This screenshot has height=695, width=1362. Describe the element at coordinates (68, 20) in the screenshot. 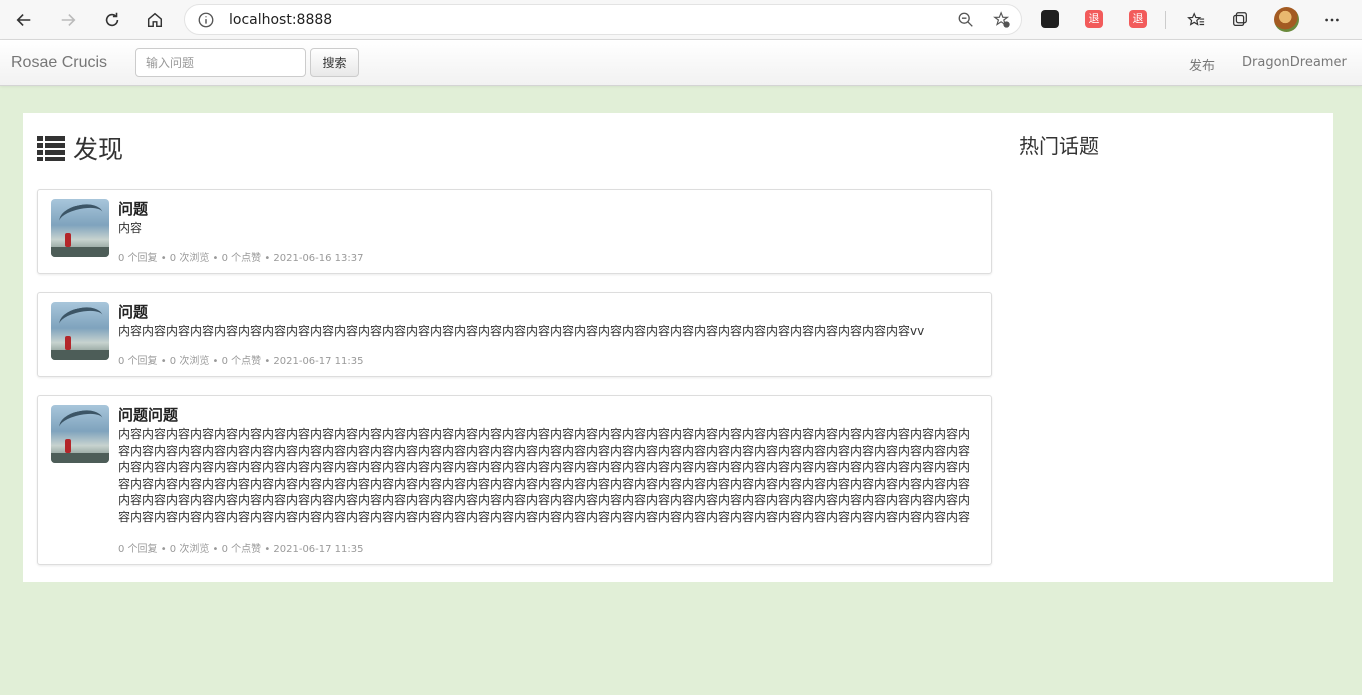

I see `forward-icon` at that location.